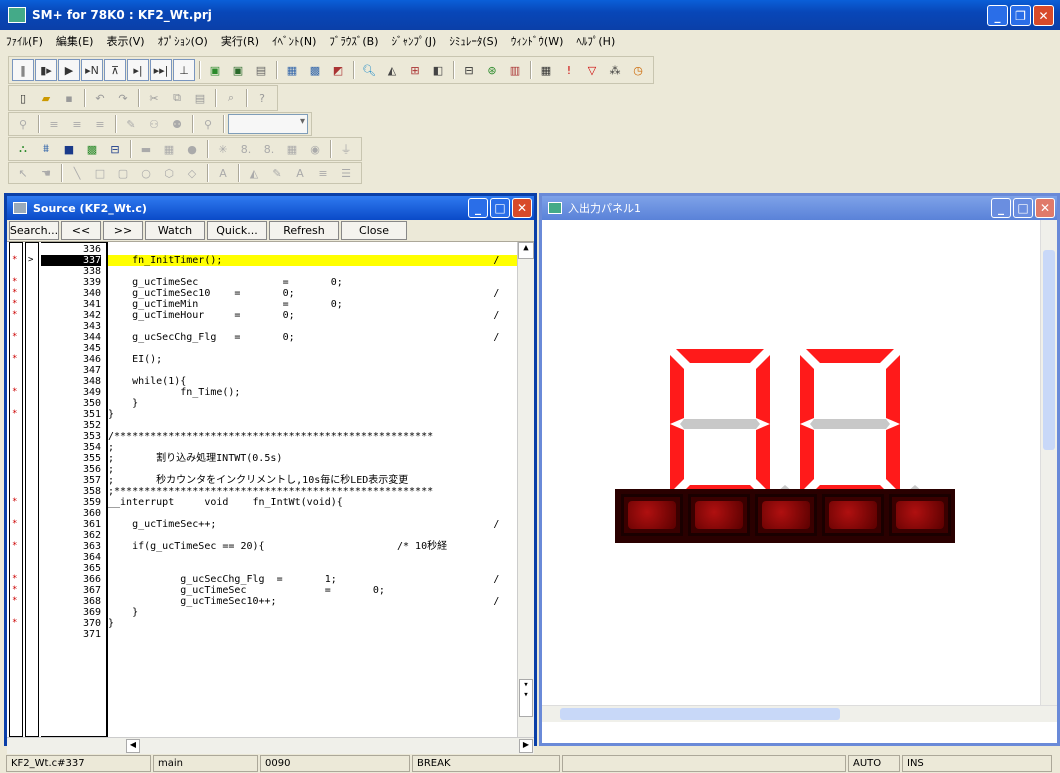 Image resolution: width=1060 pixels, height=773 pixels. I want to click on ungroup-icon: ⚉, so click(177, 124).